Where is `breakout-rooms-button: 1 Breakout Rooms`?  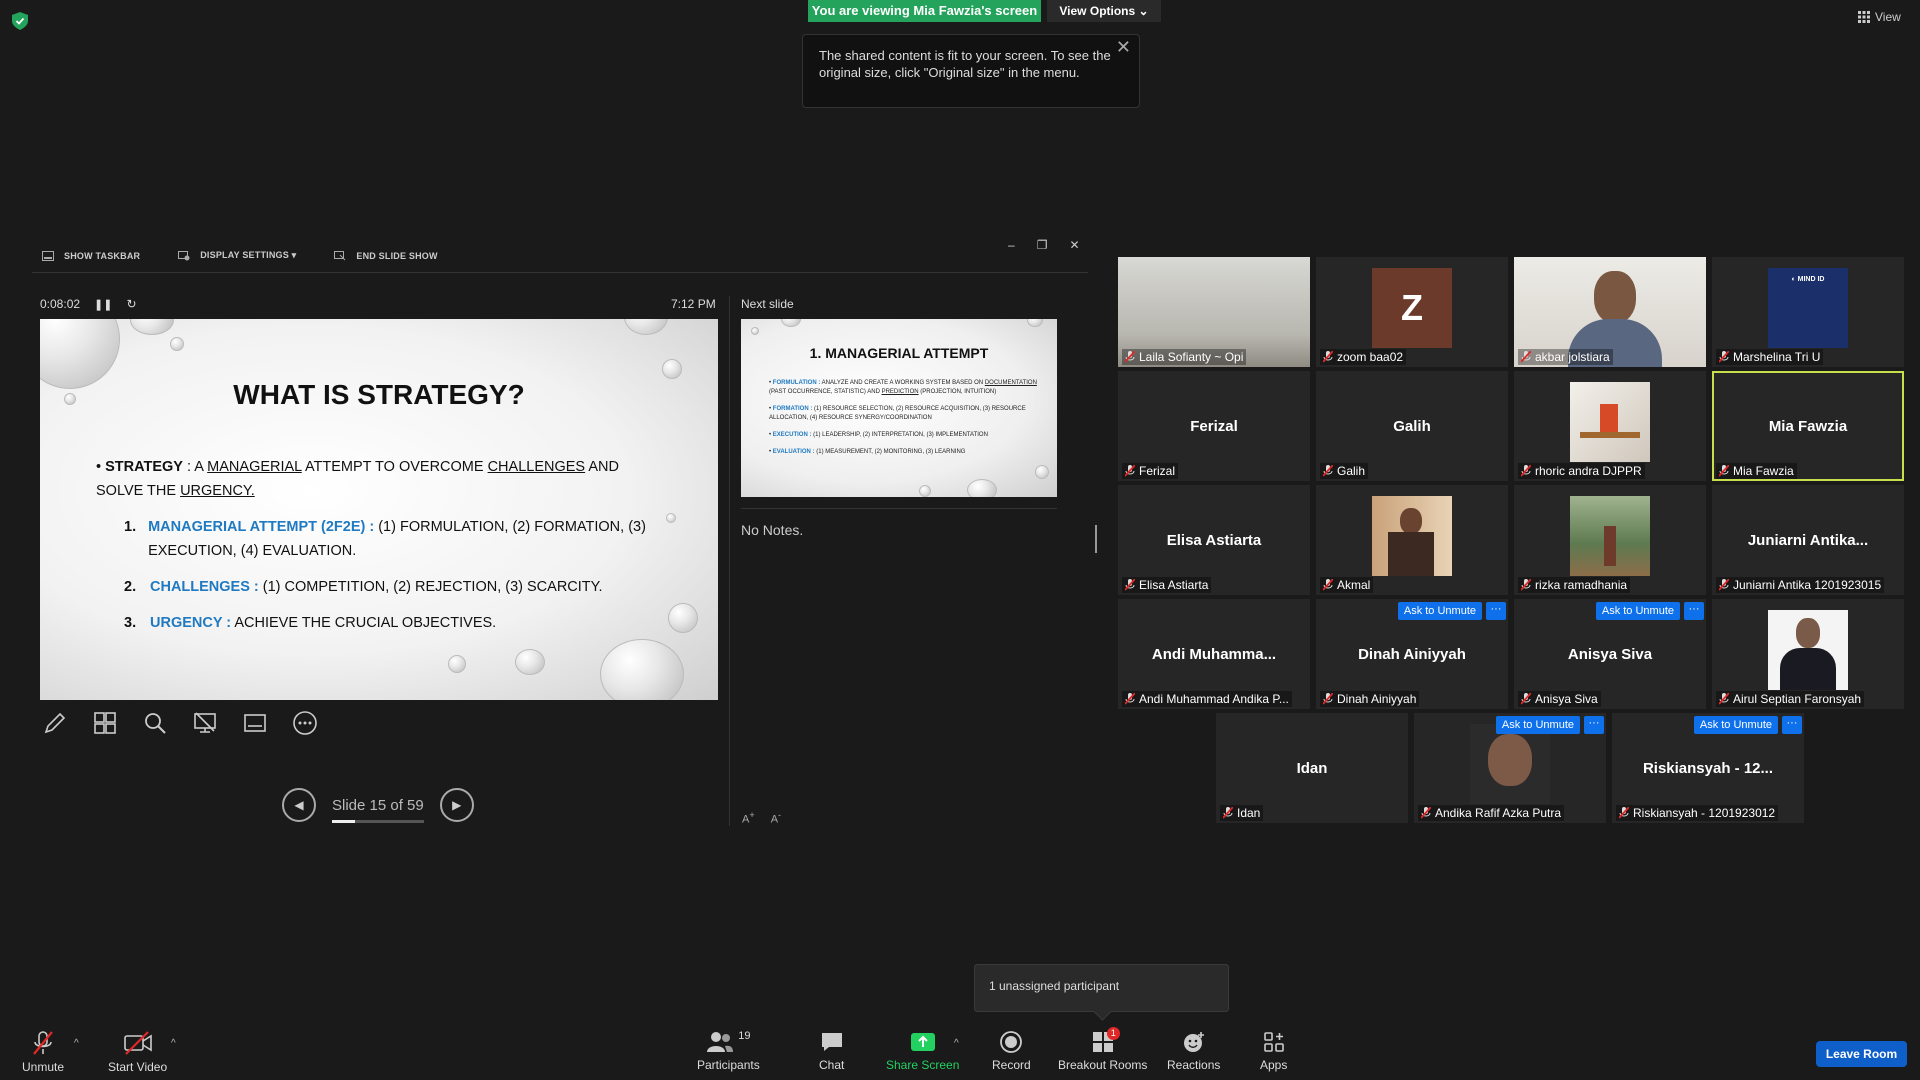
breakout-rooms-button: 1 Breakout Rooms is located at coordinates (1102, 1049).